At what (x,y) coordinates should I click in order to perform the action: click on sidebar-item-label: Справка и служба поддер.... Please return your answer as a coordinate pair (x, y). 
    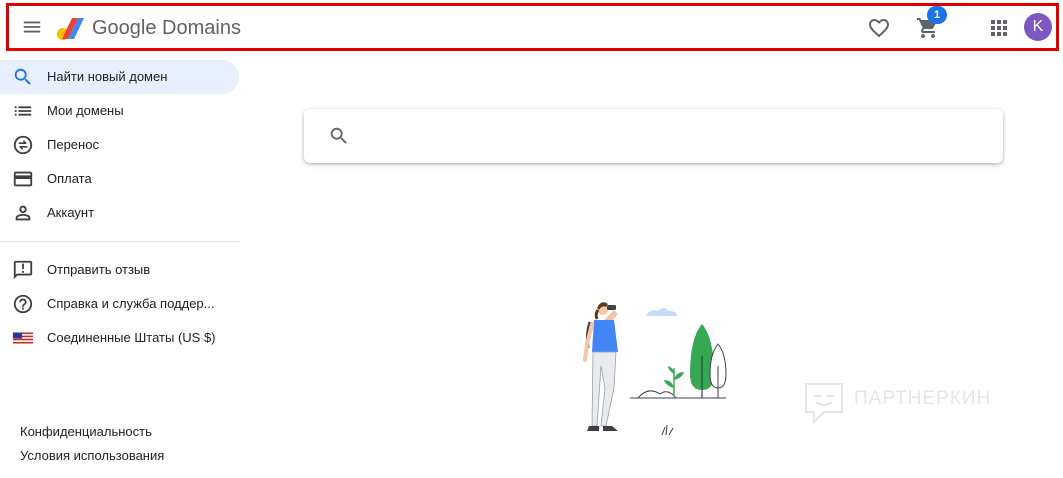
    Looking at the image, I should click on (131, 303).